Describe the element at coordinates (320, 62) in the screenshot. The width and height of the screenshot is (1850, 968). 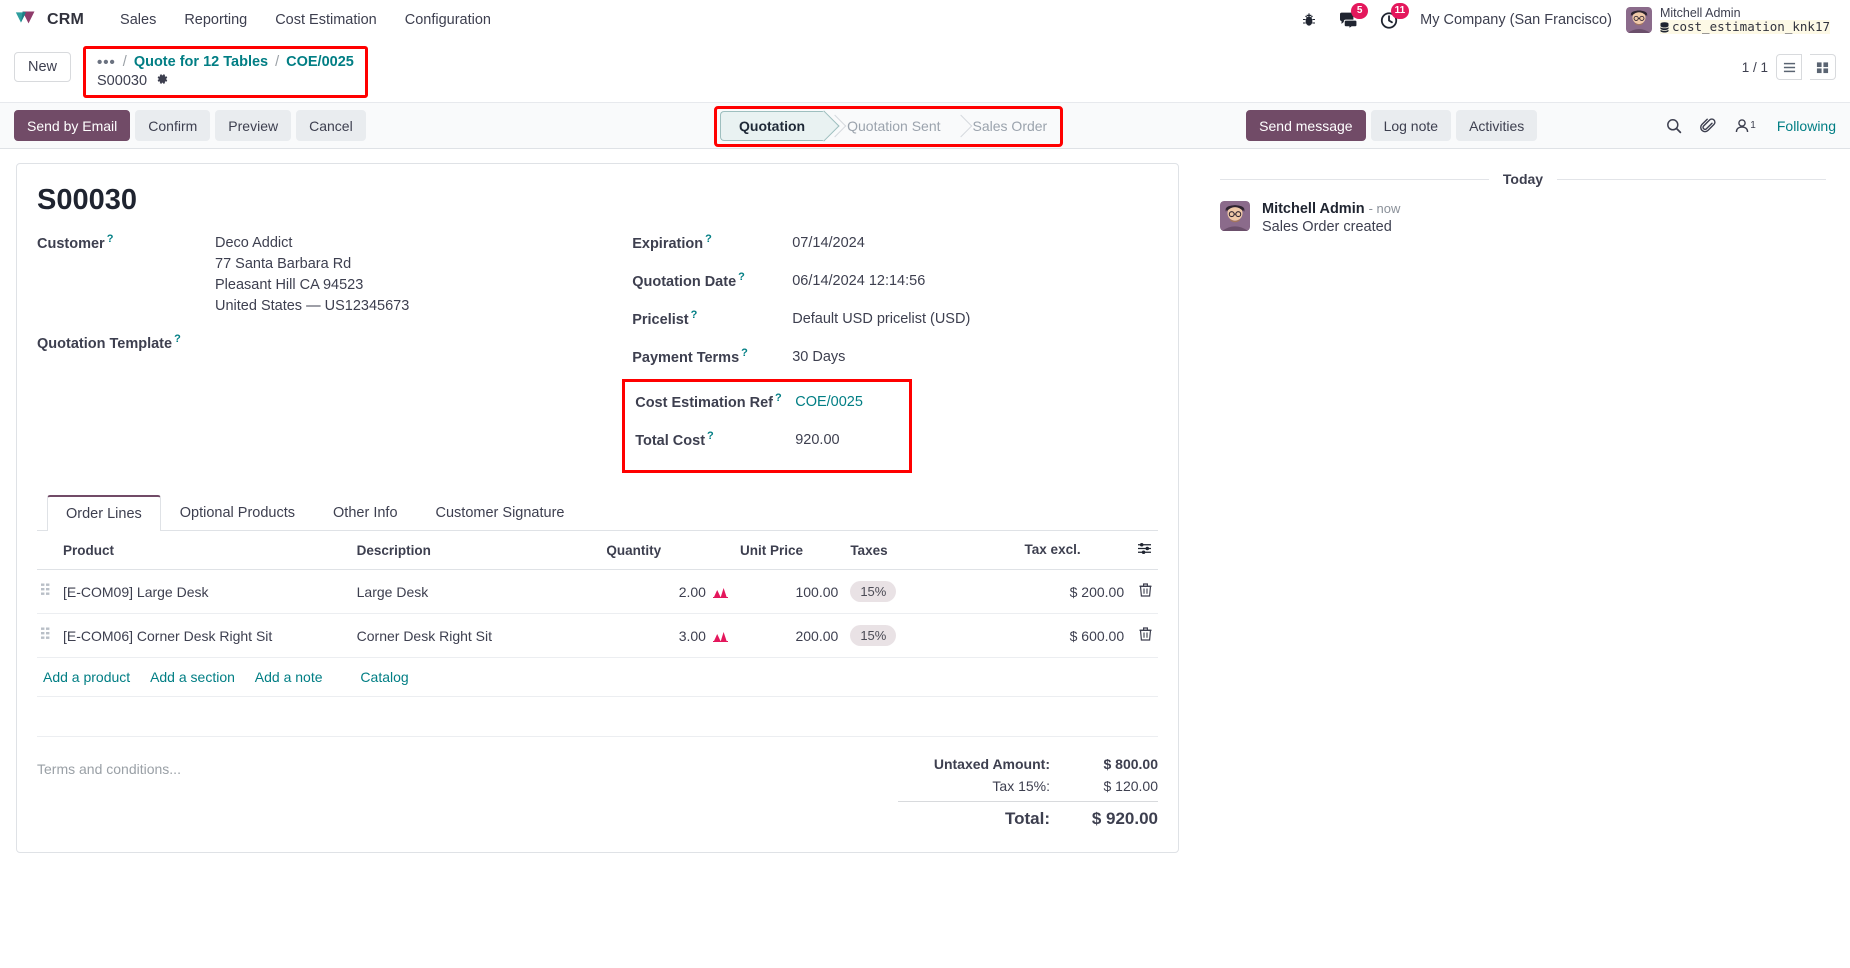
I see `breadcrumb-item-coe: COE/0025` at that location.